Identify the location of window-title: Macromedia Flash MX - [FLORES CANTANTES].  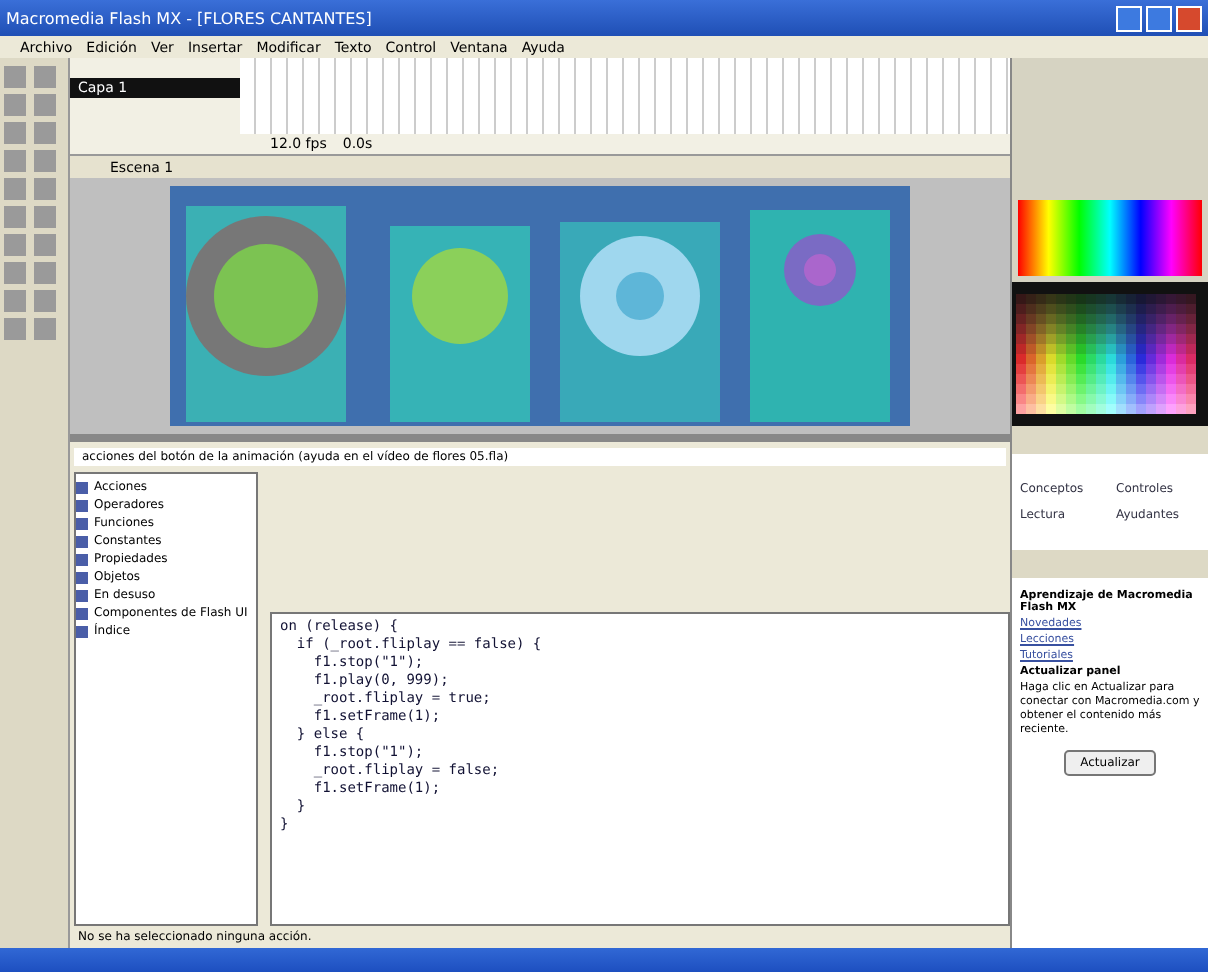
(189, 18).